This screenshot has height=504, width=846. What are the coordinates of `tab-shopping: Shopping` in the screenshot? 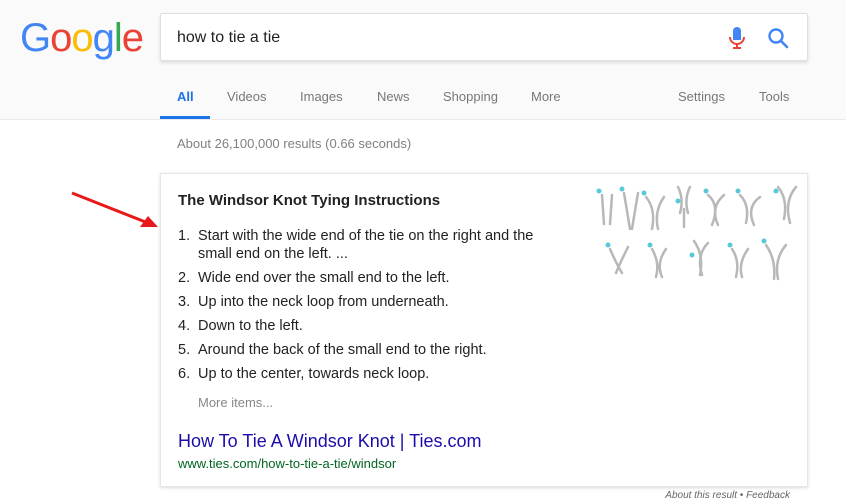 It's located at (470, 96).